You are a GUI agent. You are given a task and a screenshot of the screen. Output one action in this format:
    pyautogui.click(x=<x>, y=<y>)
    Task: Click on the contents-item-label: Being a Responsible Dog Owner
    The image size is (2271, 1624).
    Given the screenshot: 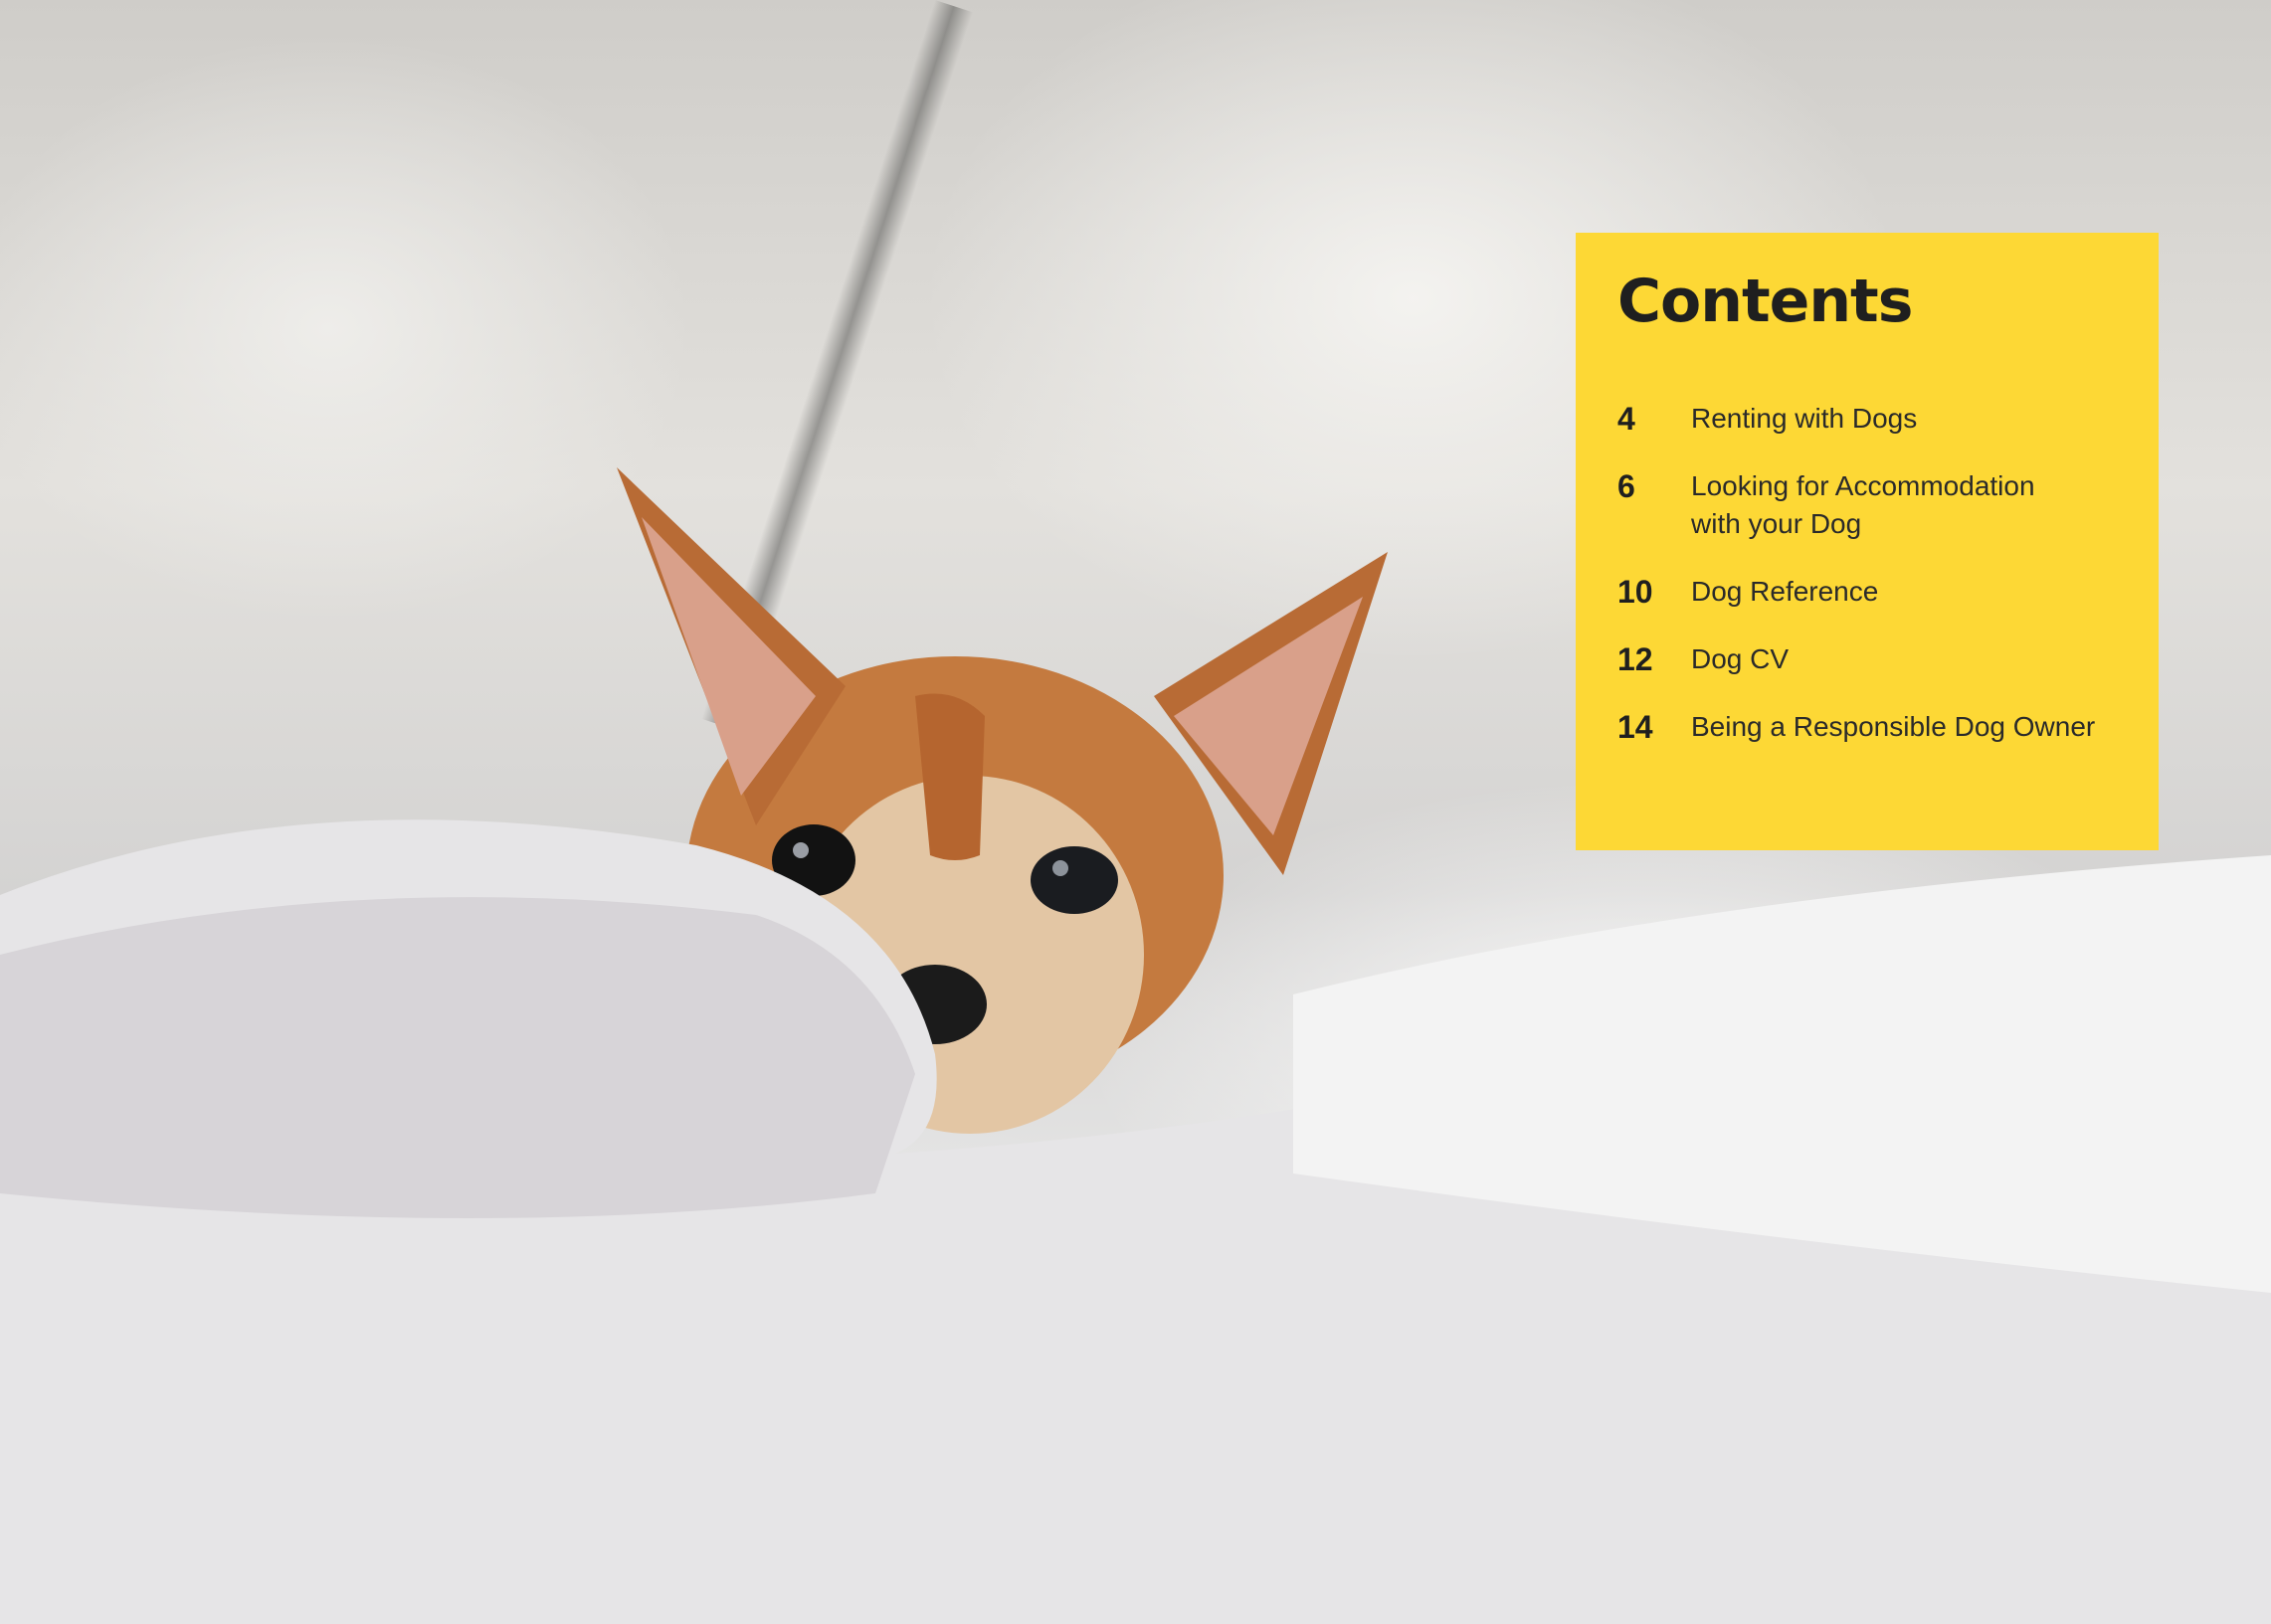 What is the action you would take?
    pyautogui.click(x=1893, y=726)
    